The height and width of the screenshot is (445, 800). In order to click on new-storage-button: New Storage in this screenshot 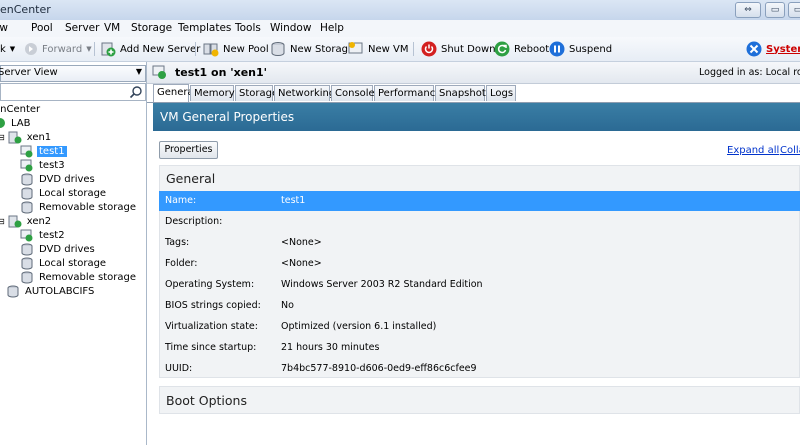, I will do `click(312, 49)`.